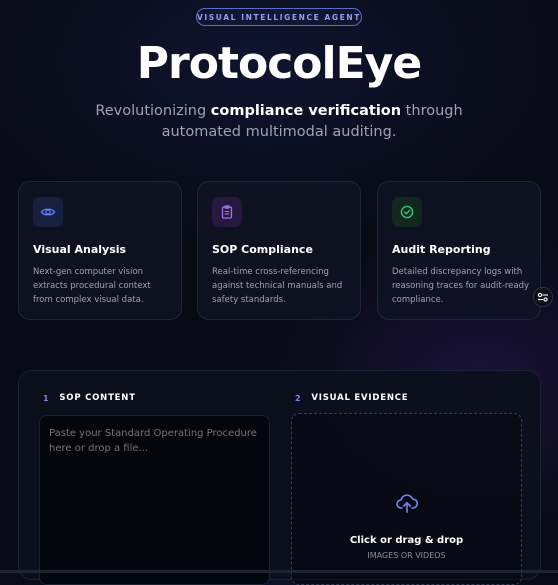 The height and width of the screenshot is (585, 558). Describe the element at coordinates (298, 398) in the screenshot. I see `step-number: 2` at that location.